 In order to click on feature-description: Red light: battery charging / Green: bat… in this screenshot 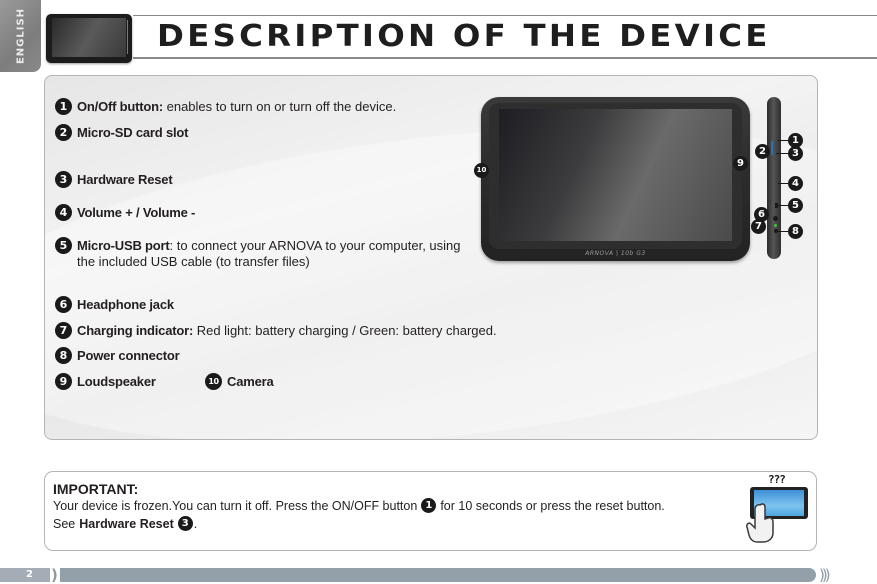, I will do `click(345, 330)`.